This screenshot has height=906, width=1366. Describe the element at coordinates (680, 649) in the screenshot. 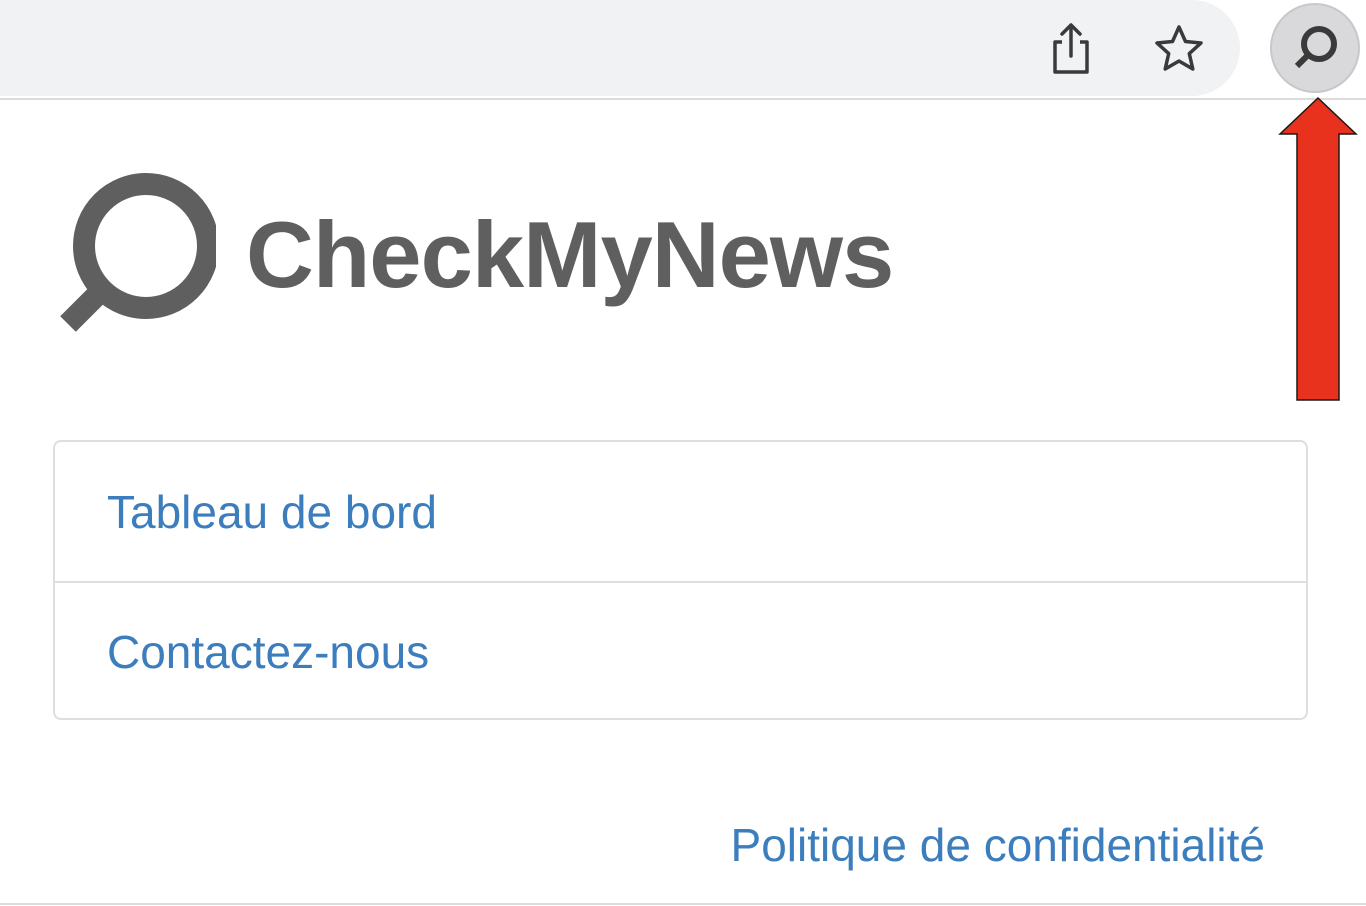

I see `menu-item-contact: Contactez-nous` at that location.